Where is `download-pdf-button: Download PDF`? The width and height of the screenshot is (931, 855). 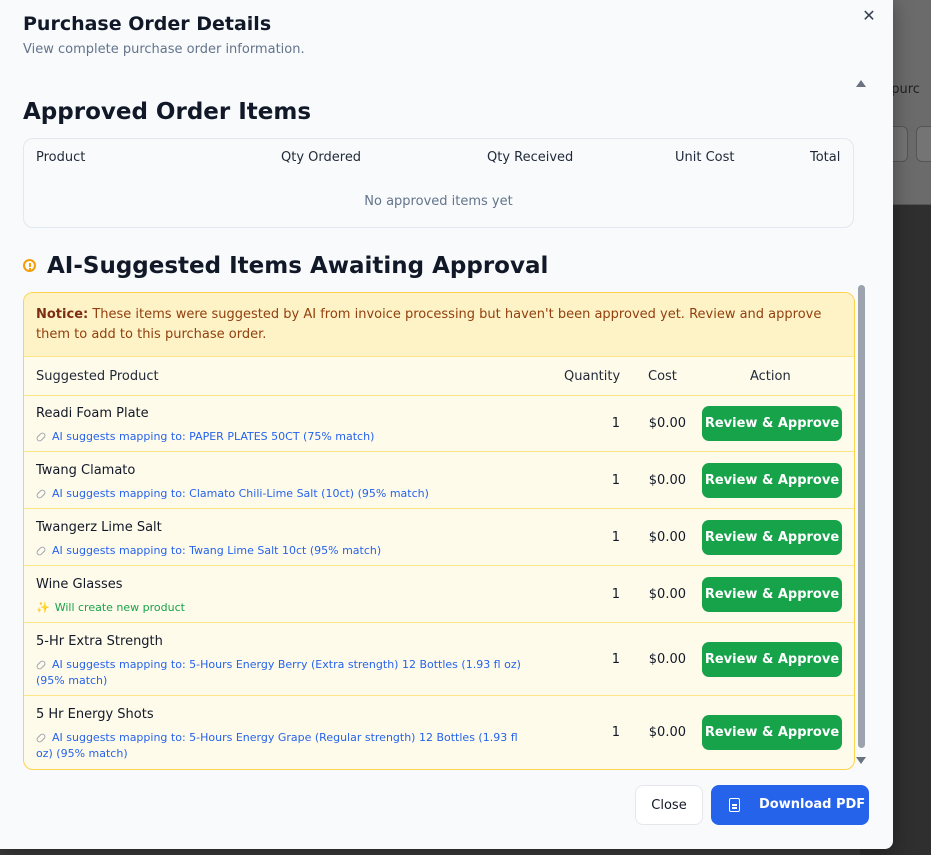 download-pdf-button: Download PDF is located at coordinates (790, 805).